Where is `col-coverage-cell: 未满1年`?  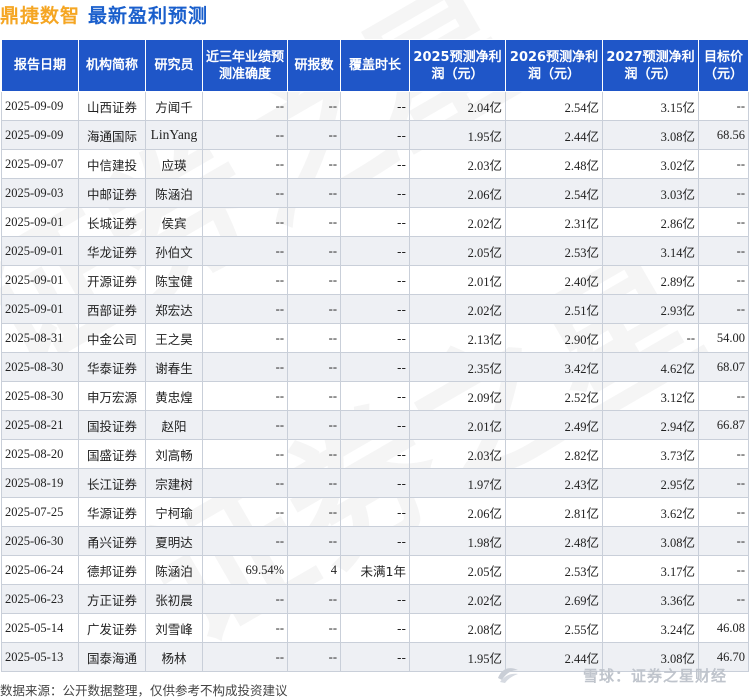 col-coverage-cell: 未满1年 is located at coordinates (375, 570).